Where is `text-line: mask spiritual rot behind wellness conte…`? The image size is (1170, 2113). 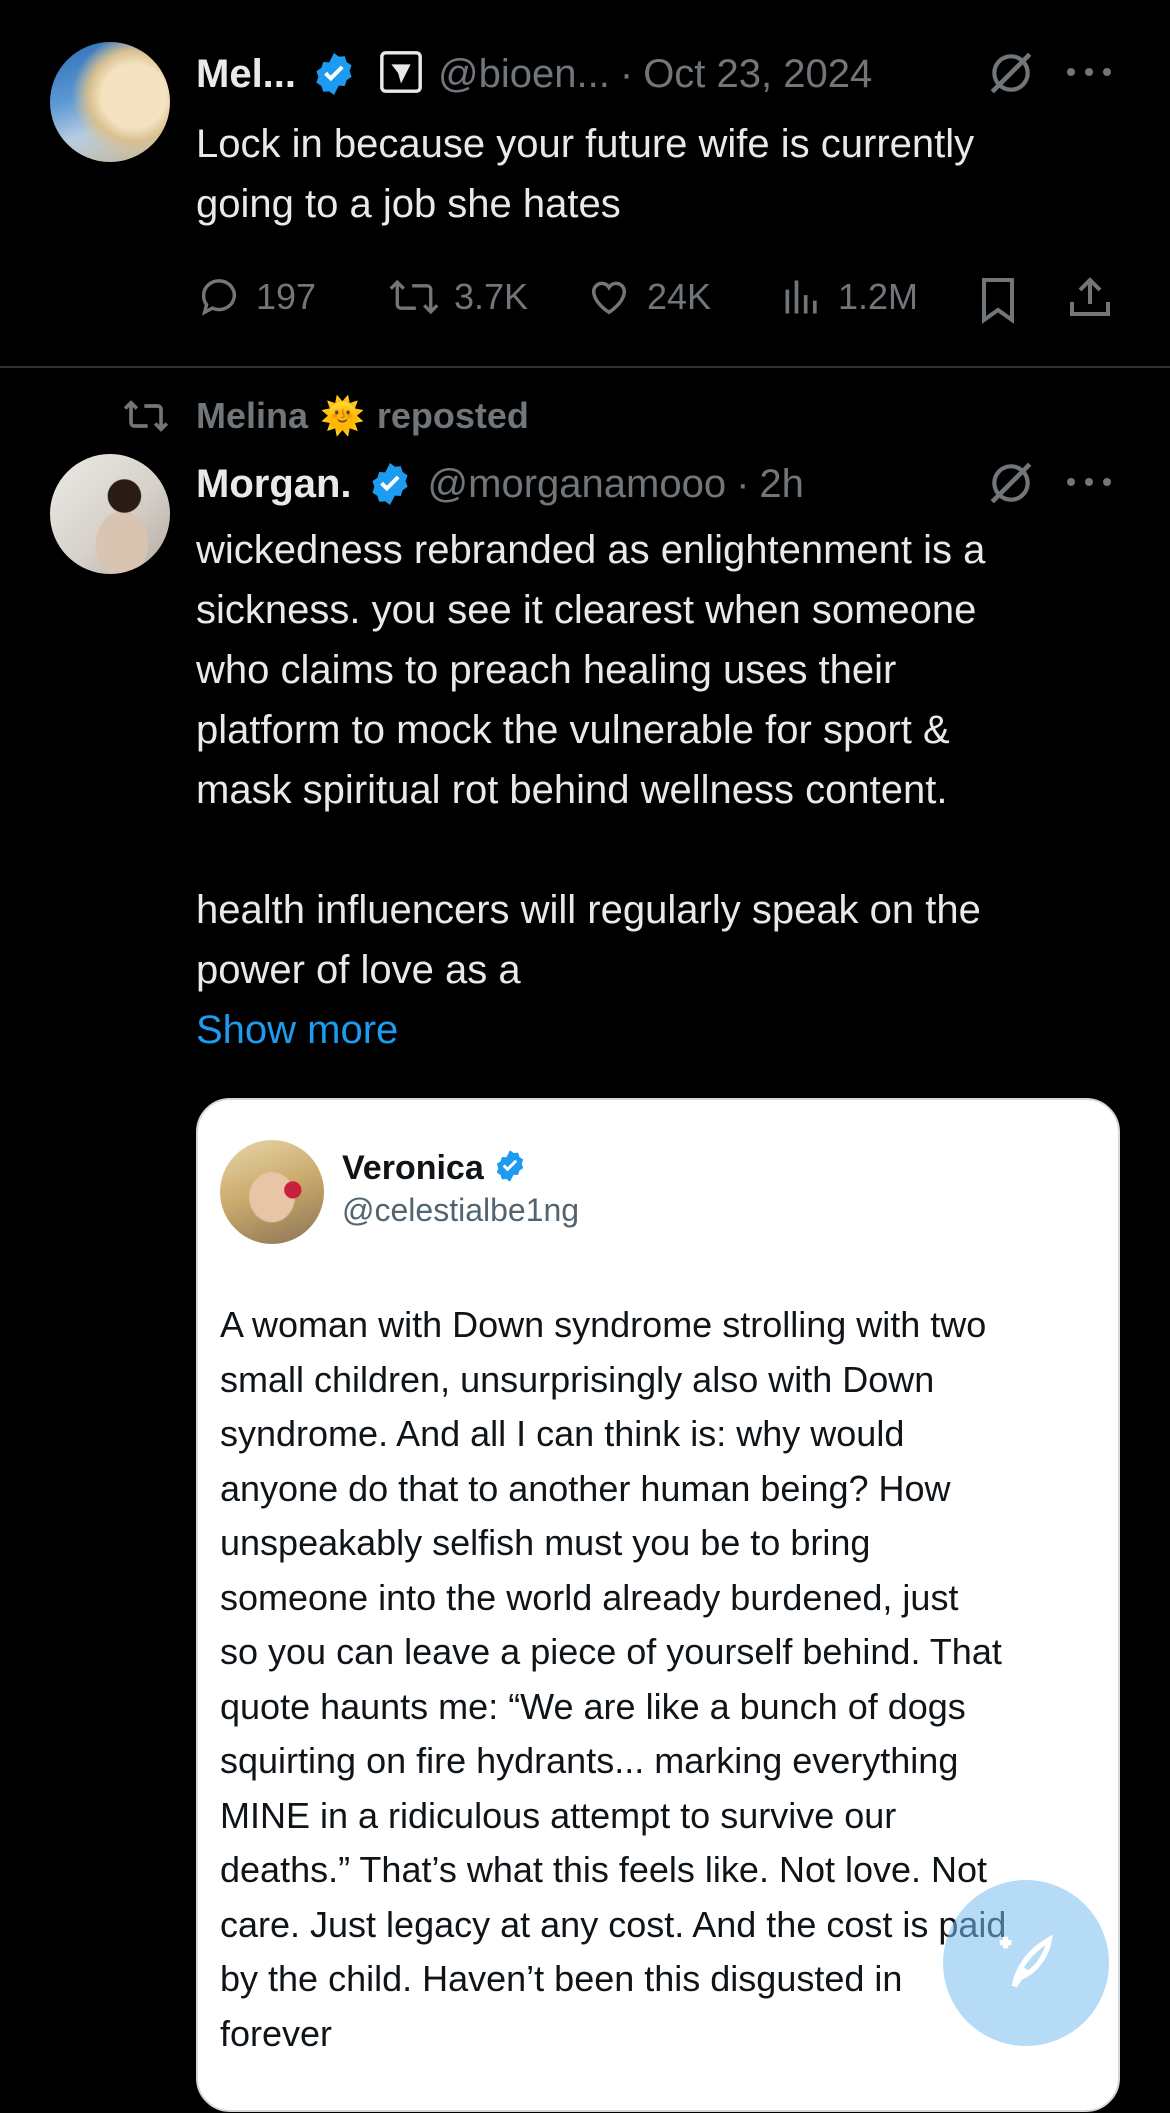 text-line: mask spiritual rot behind wellness conte… is located at coordinates (572, 790).